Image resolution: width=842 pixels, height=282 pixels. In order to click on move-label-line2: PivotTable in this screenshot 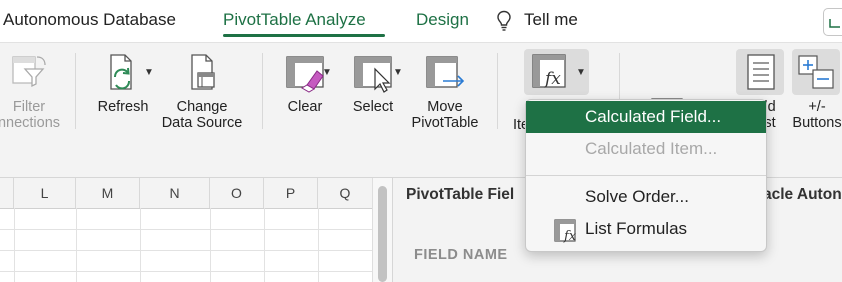, I will do `click(445, 123)`.